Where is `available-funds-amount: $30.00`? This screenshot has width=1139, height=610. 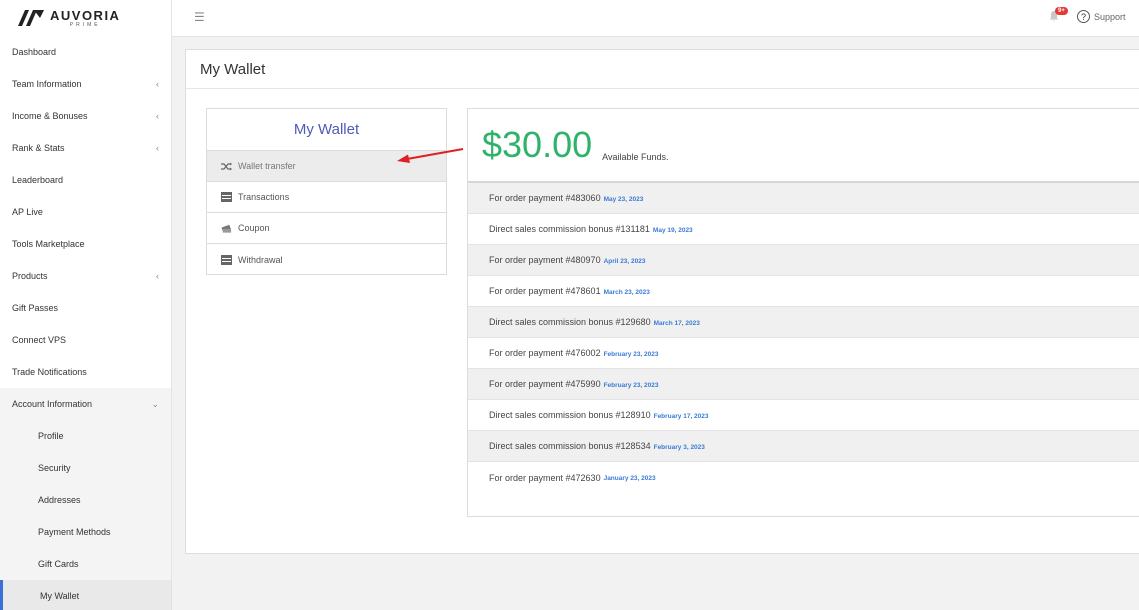 available-funds-amount: $30.00 is located at coordinates (537, 144).